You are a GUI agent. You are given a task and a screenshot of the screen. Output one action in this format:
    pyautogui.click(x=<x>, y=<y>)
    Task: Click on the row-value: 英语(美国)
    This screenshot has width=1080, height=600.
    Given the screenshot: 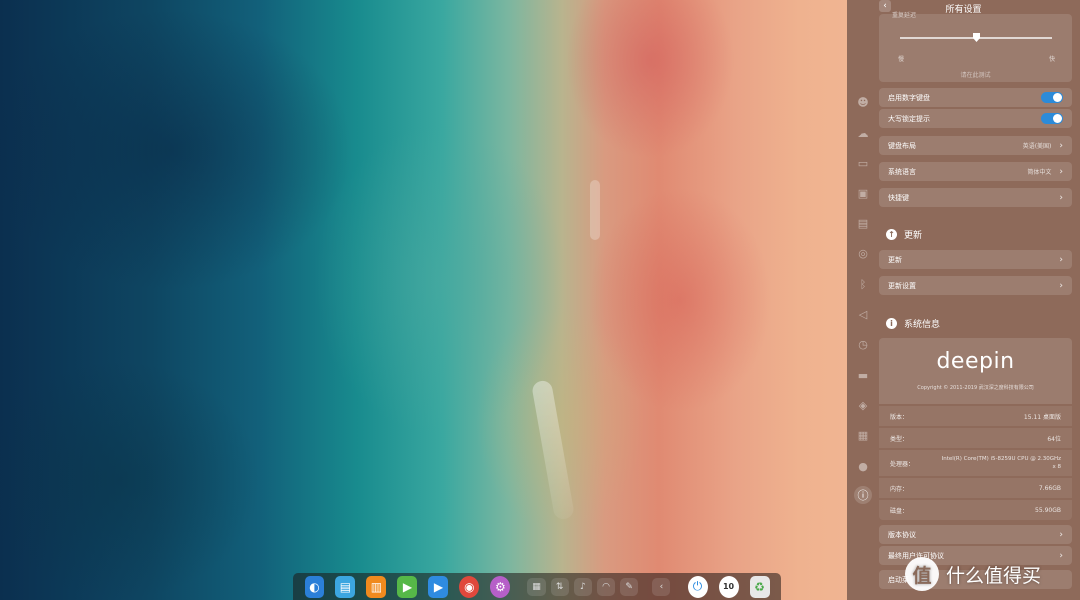 What is the action you would take?
    pyautogui.click(x=1037, y=146)
    